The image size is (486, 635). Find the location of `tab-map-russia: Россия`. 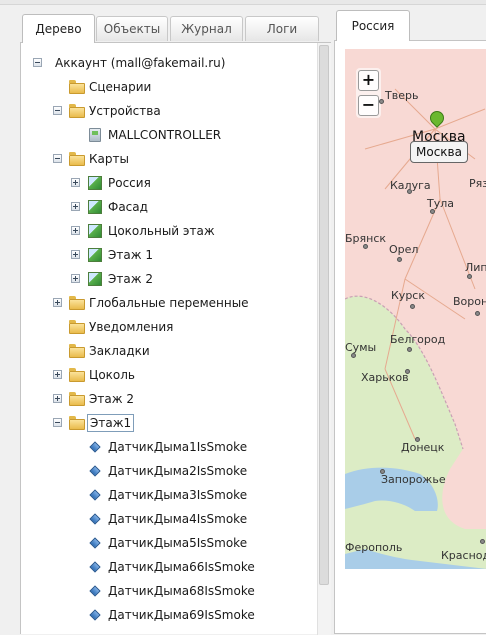

tab-map-russia: Россия is located at coordinates (373, 25).